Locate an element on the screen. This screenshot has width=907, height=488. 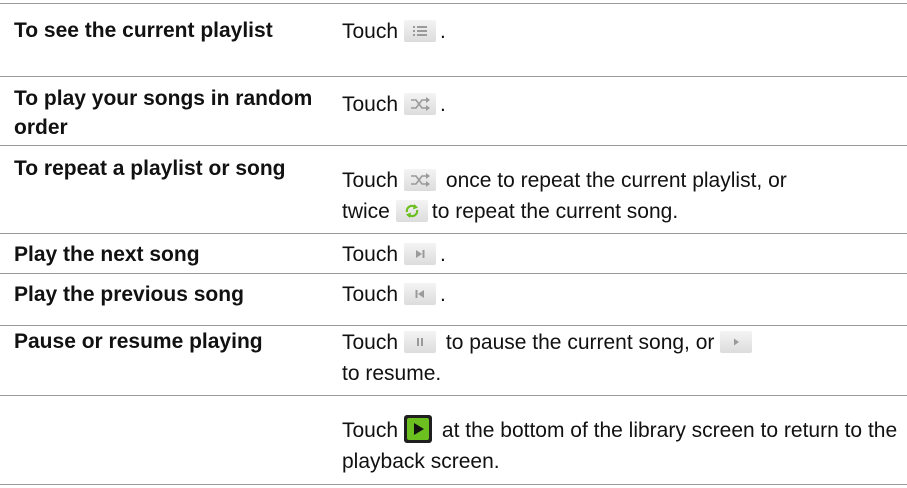
playlist-icon is located at coordinates (420, 30).